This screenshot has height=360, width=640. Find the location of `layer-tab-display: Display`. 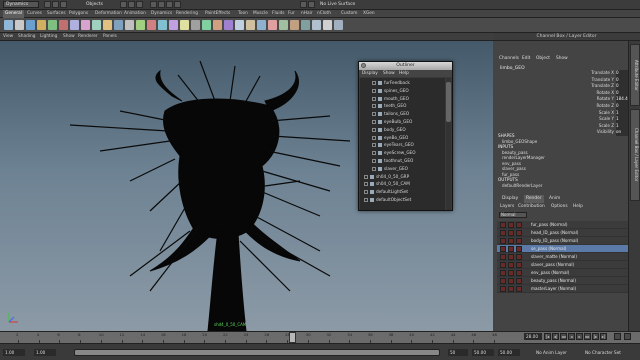

layer-tab-display: Display is located at coordinates (510, 199).